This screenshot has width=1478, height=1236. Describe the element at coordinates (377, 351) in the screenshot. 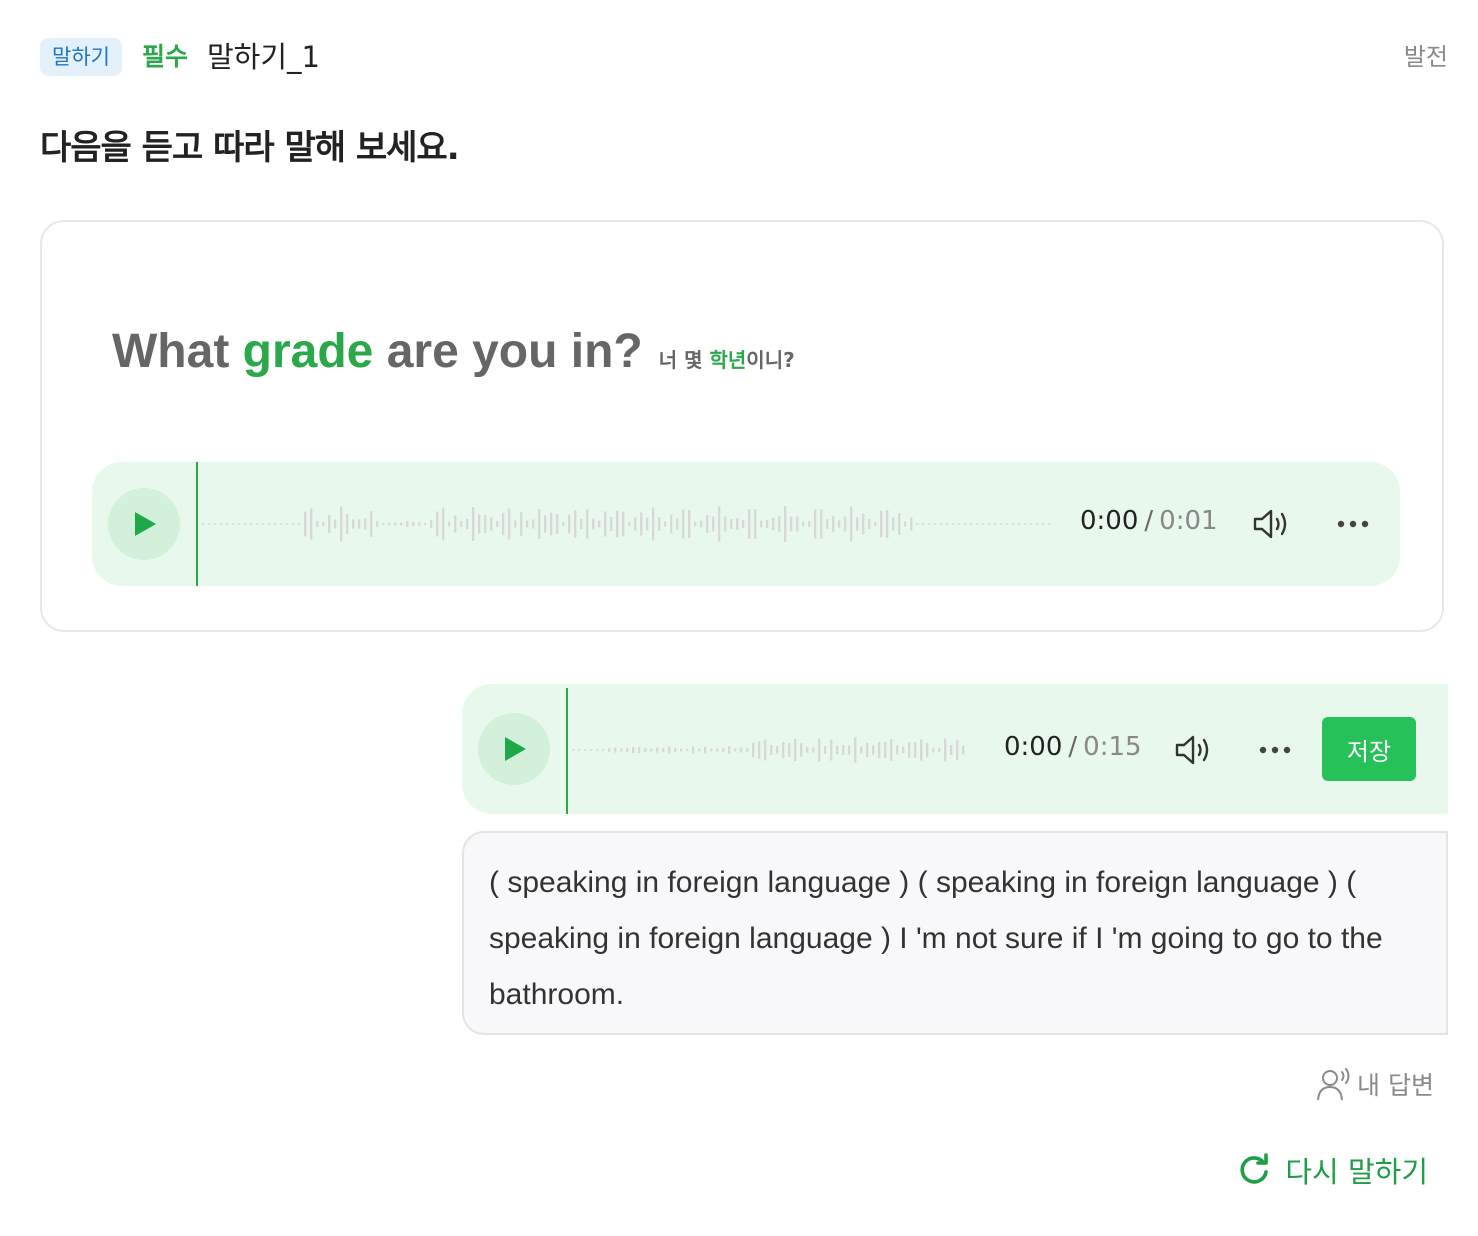

I see `english-sentence: What grade are you in?` at that location.